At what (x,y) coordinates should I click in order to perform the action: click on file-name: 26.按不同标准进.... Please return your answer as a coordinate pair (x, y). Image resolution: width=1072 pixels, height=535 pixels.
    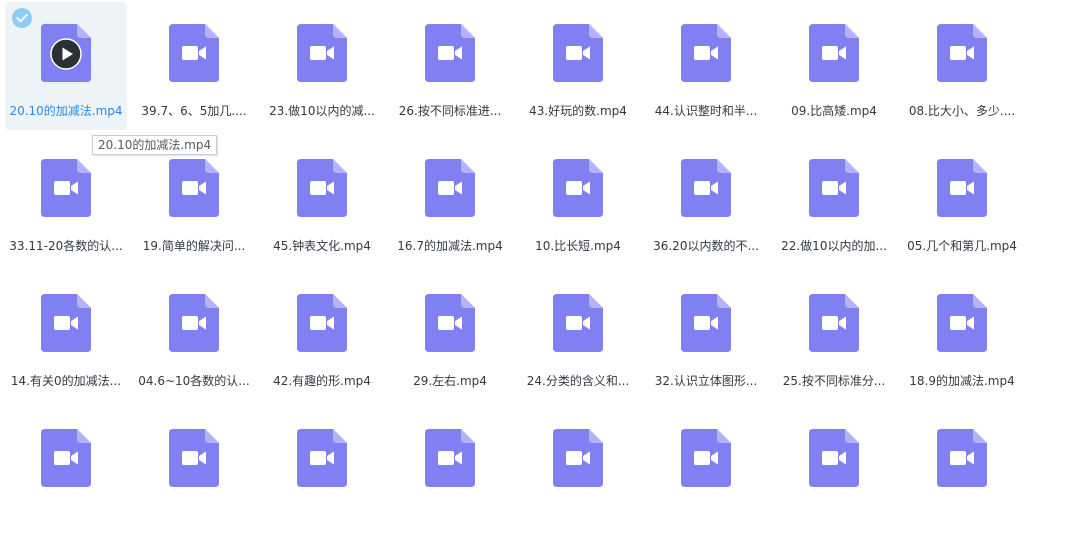
    Looking at the image, I should click on (450, 111).